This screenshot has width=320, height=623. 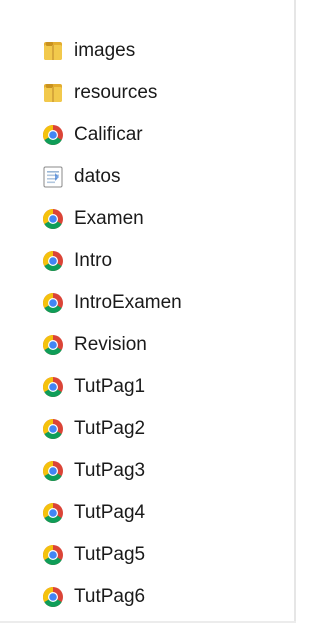 What do you see at coordinates (160, 513) in the screenshot?
I see `list-item-tutpag4: TutPag4` at bounding box center [160, 513].